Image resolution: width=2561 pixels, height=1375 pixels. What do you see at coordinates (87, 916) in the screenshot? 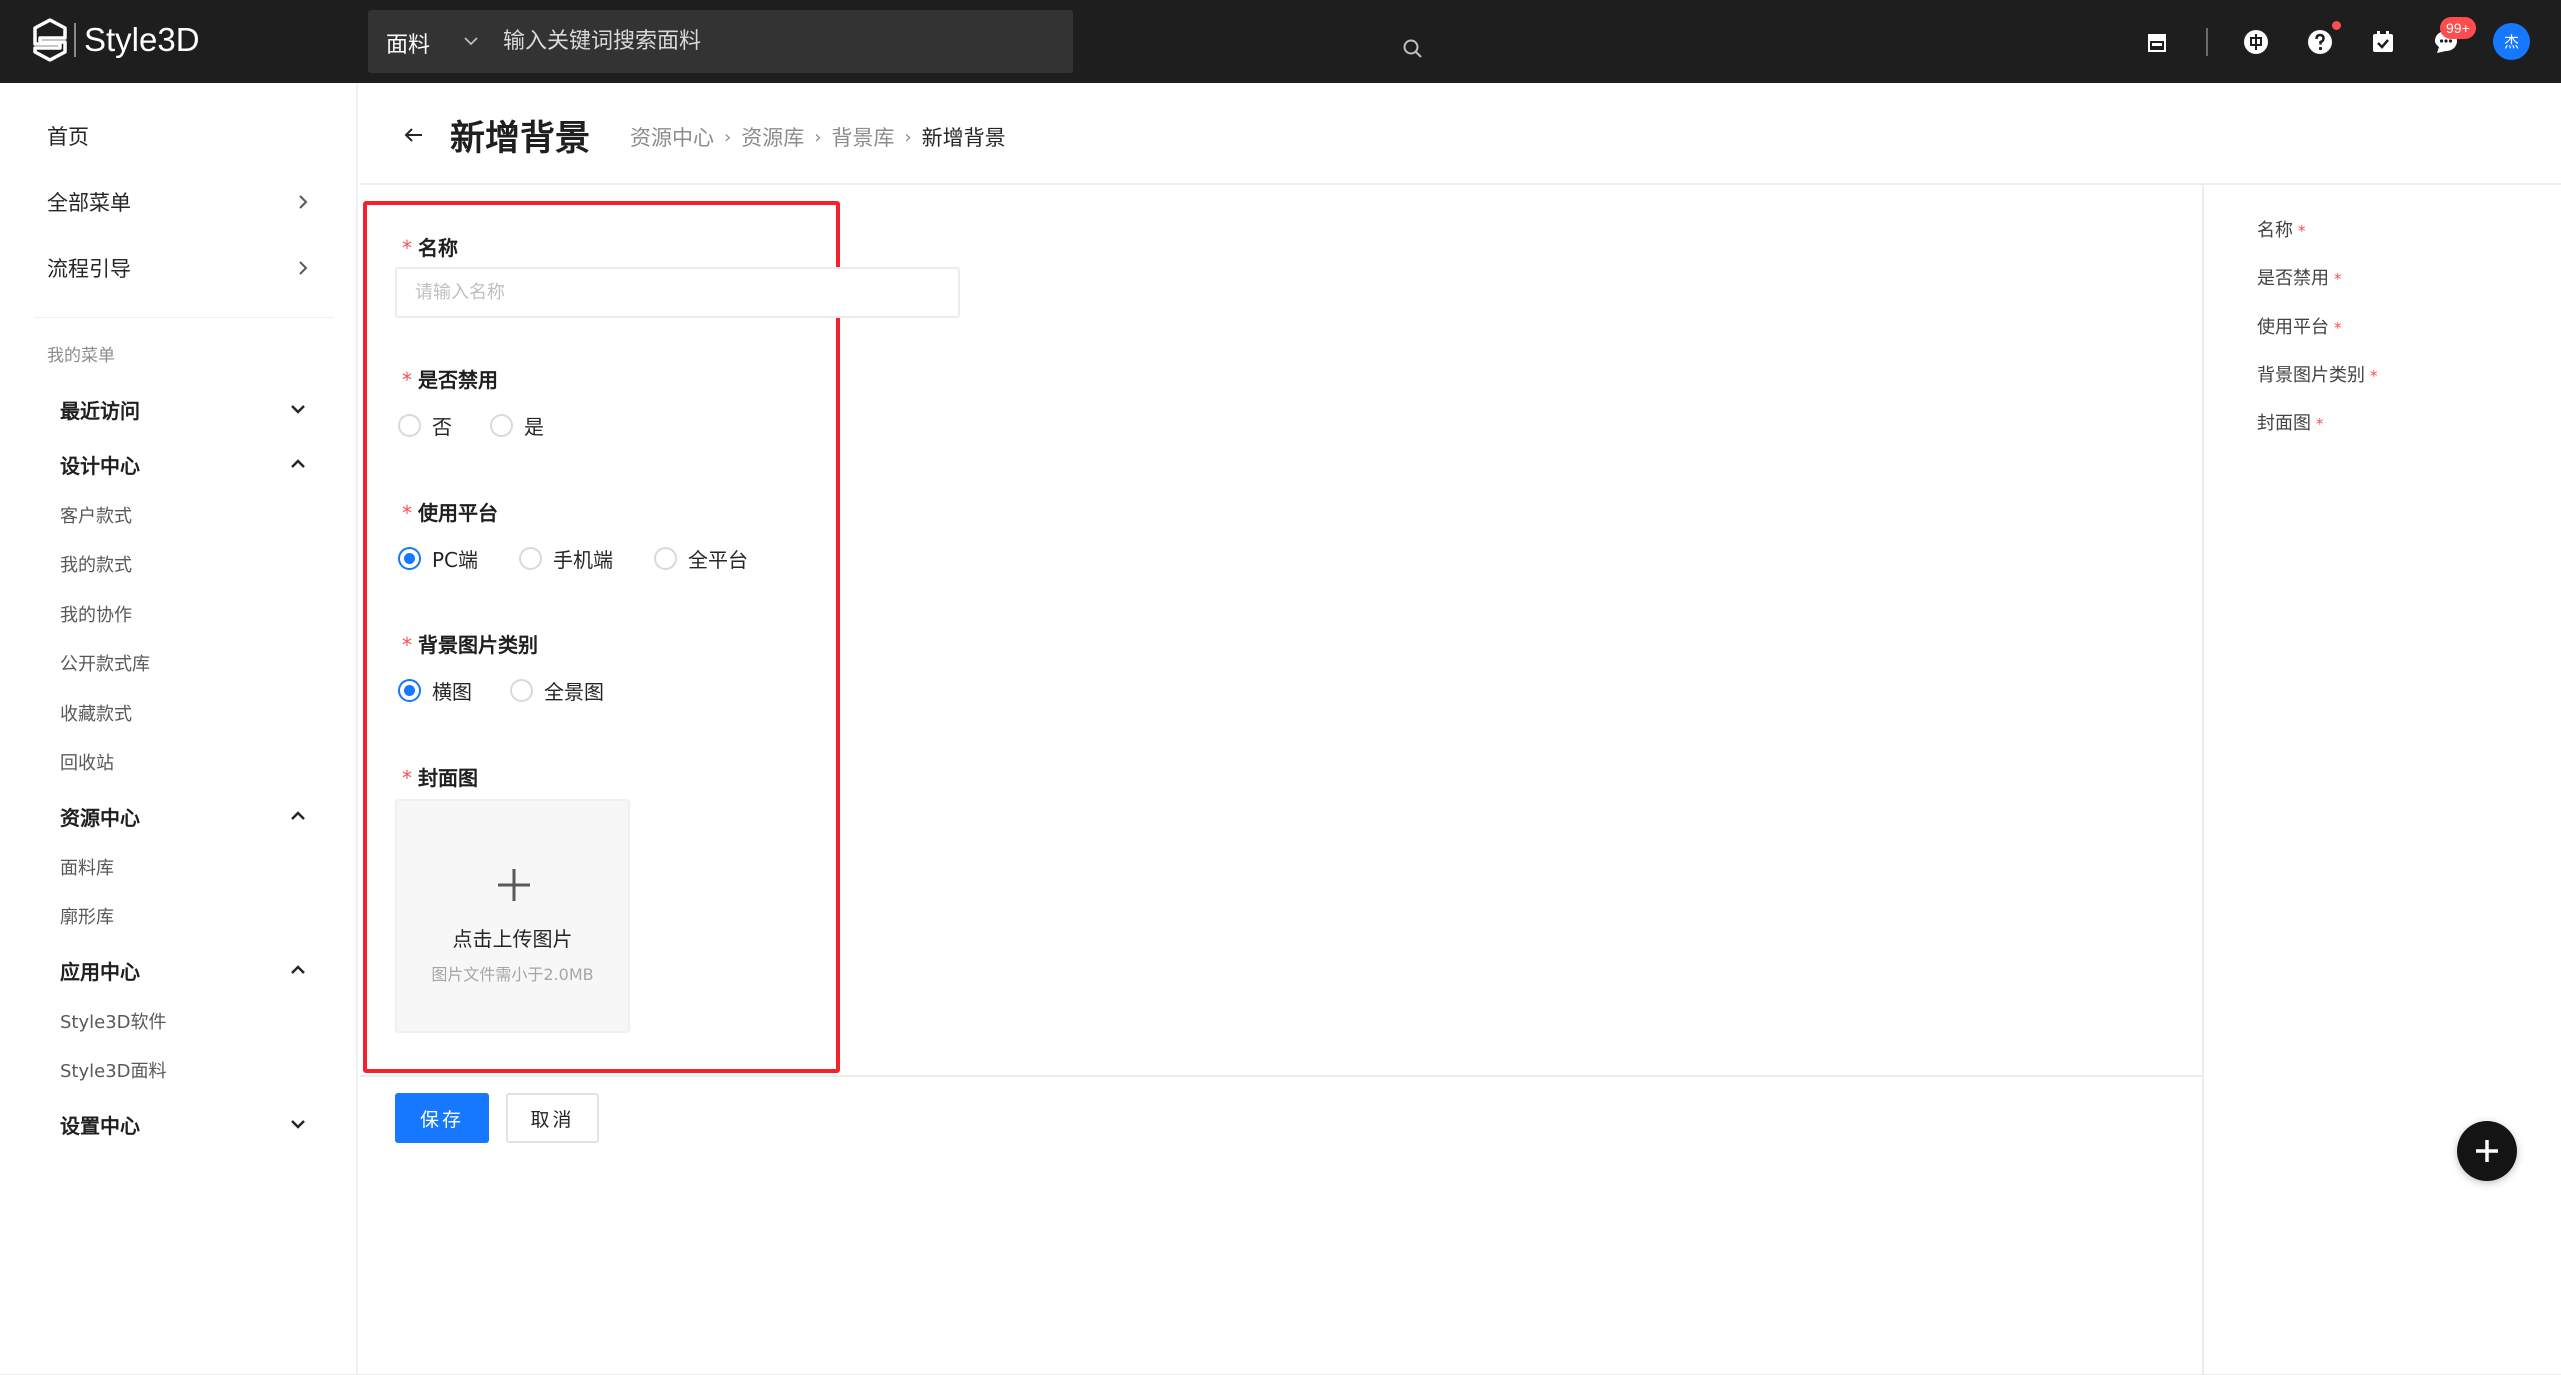
I see `sidebar-item-silhouette-library: 廓形库` at bounding box center [87, 916].